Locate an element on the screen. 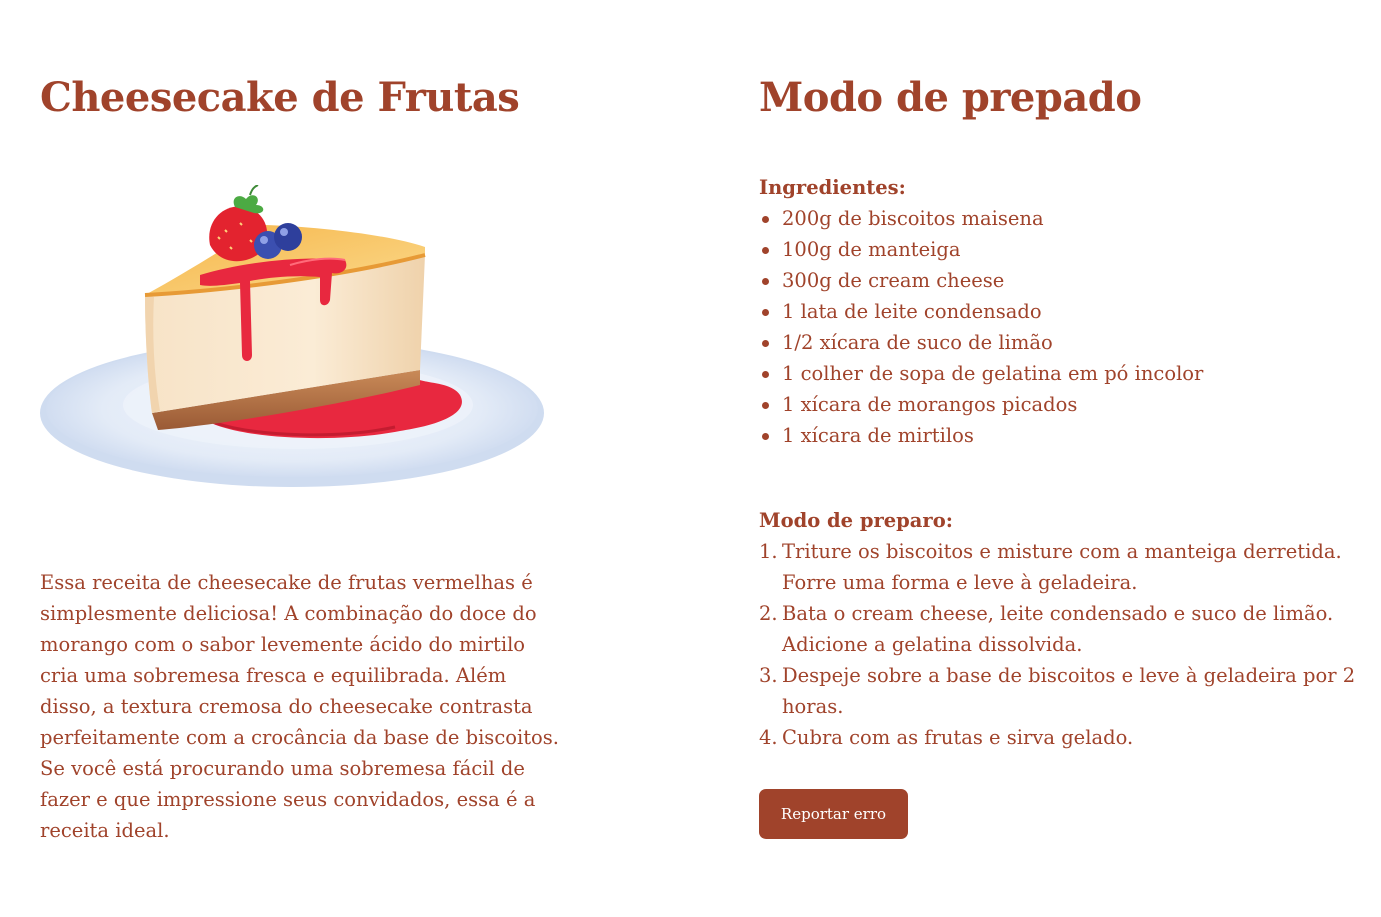 The height and width of the screenshot is (917, 1381). ingredient-item: 1 xícara de morangos picados is located at coordinates (982, 404).